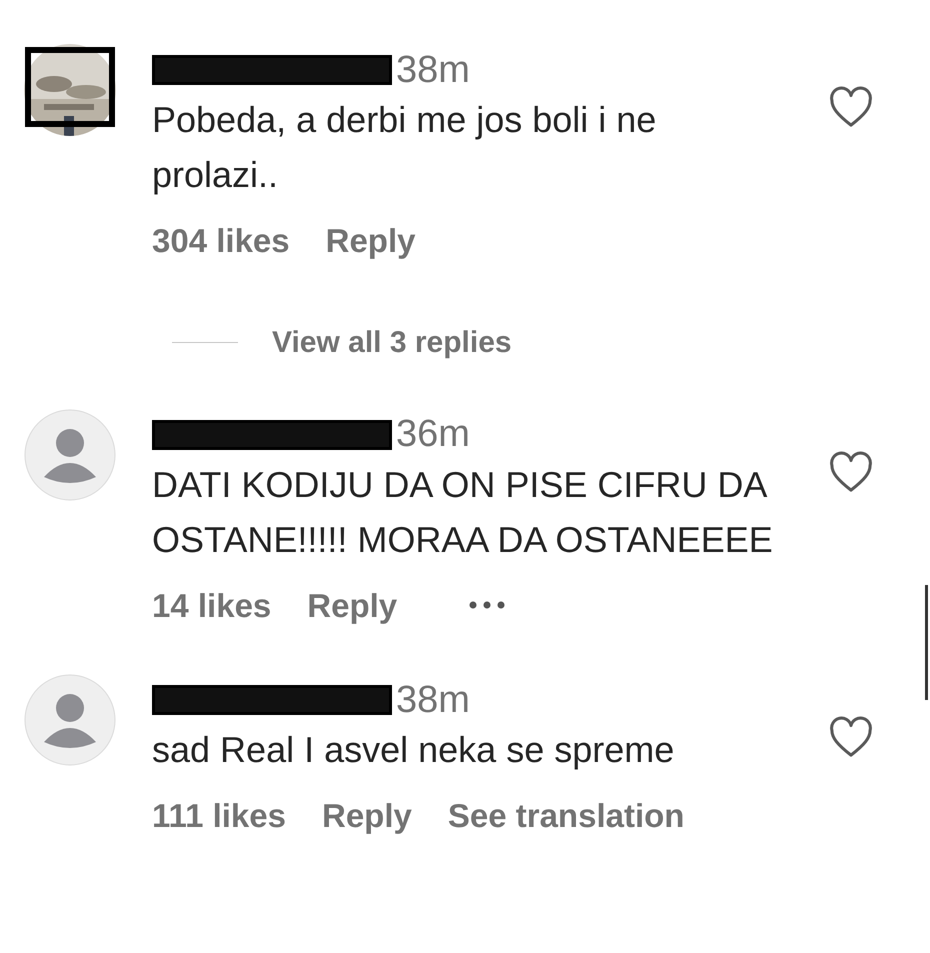  What do you see at coordinates (414, 750) in the screenshot?
I see `comment-text: sad Real I asvel neka se spreme` at bounding box center [414, 750].